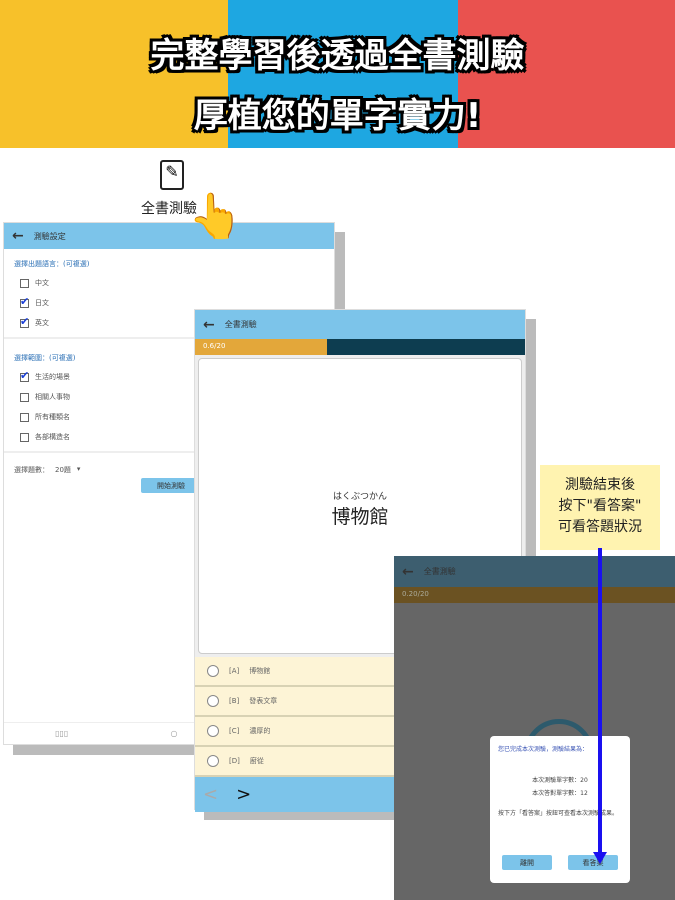  I want to click on start-test-button: 開始測驗, so click(171, 485).